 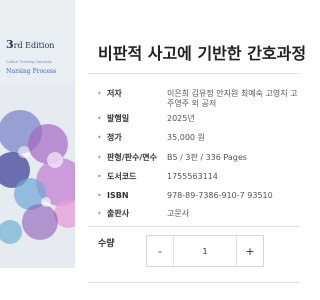 What do you see at coordinates (37, 175) in the screenshot?
I see `cover-artwork` at bounding box center [37, 175].